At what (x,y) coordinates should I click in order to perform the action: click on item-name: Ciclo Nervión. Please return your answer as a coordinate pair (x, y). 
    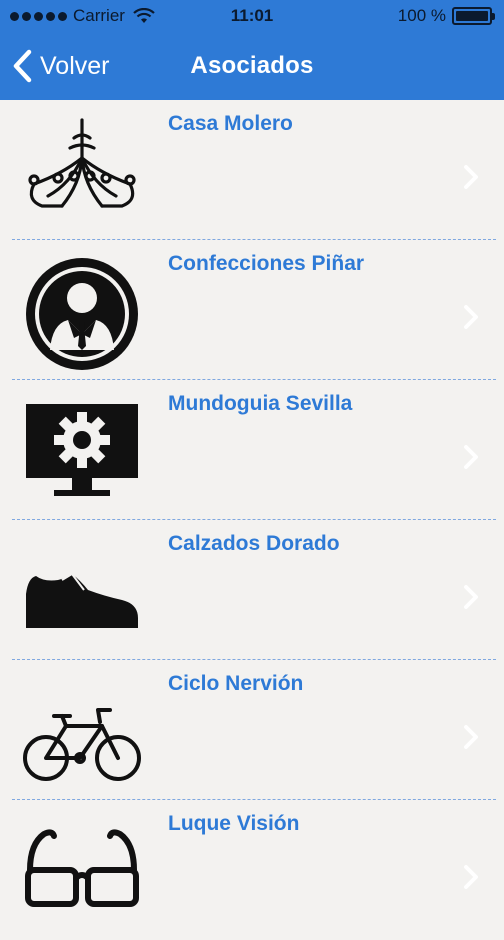
    Looking at the image, I should click on (236, 683).